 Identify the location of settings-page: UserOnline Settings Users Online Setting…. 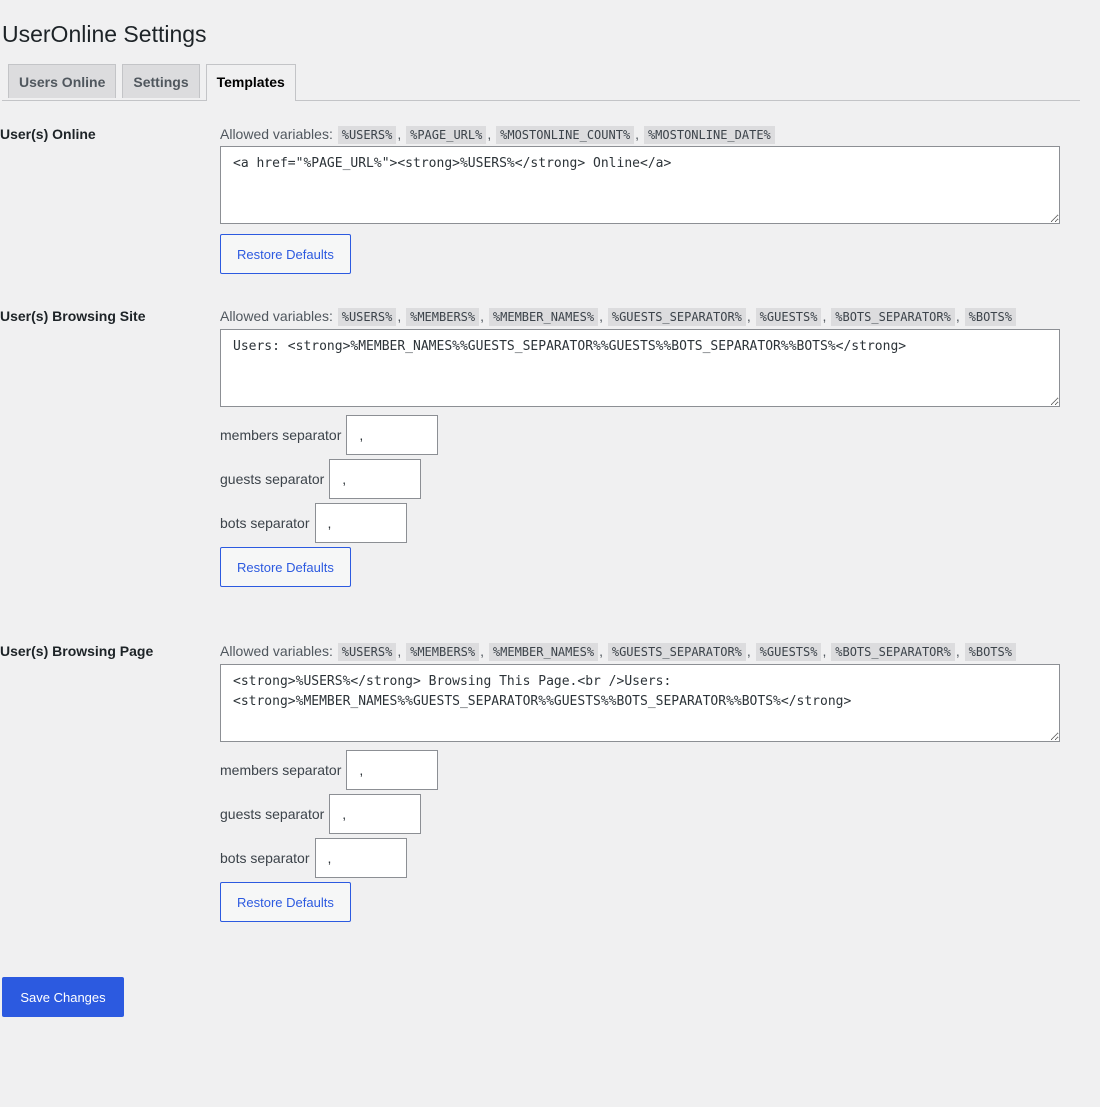
(550, 50).